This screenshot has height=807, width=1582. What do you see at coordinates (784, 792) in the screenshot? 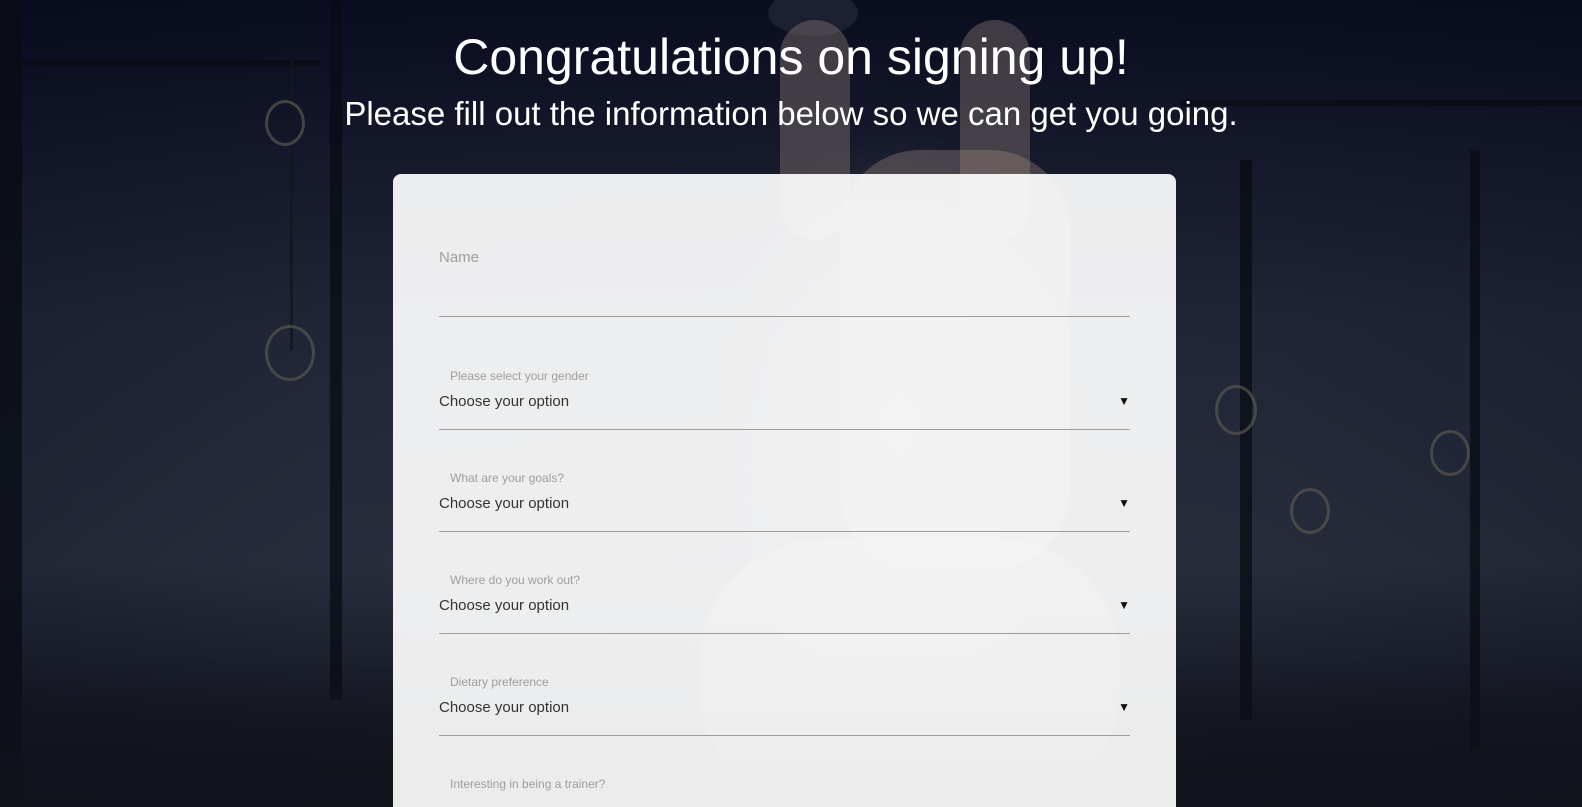
I see `trainer-interest-select: Interesting in being a trainer?` at bounding box center [784, 792].